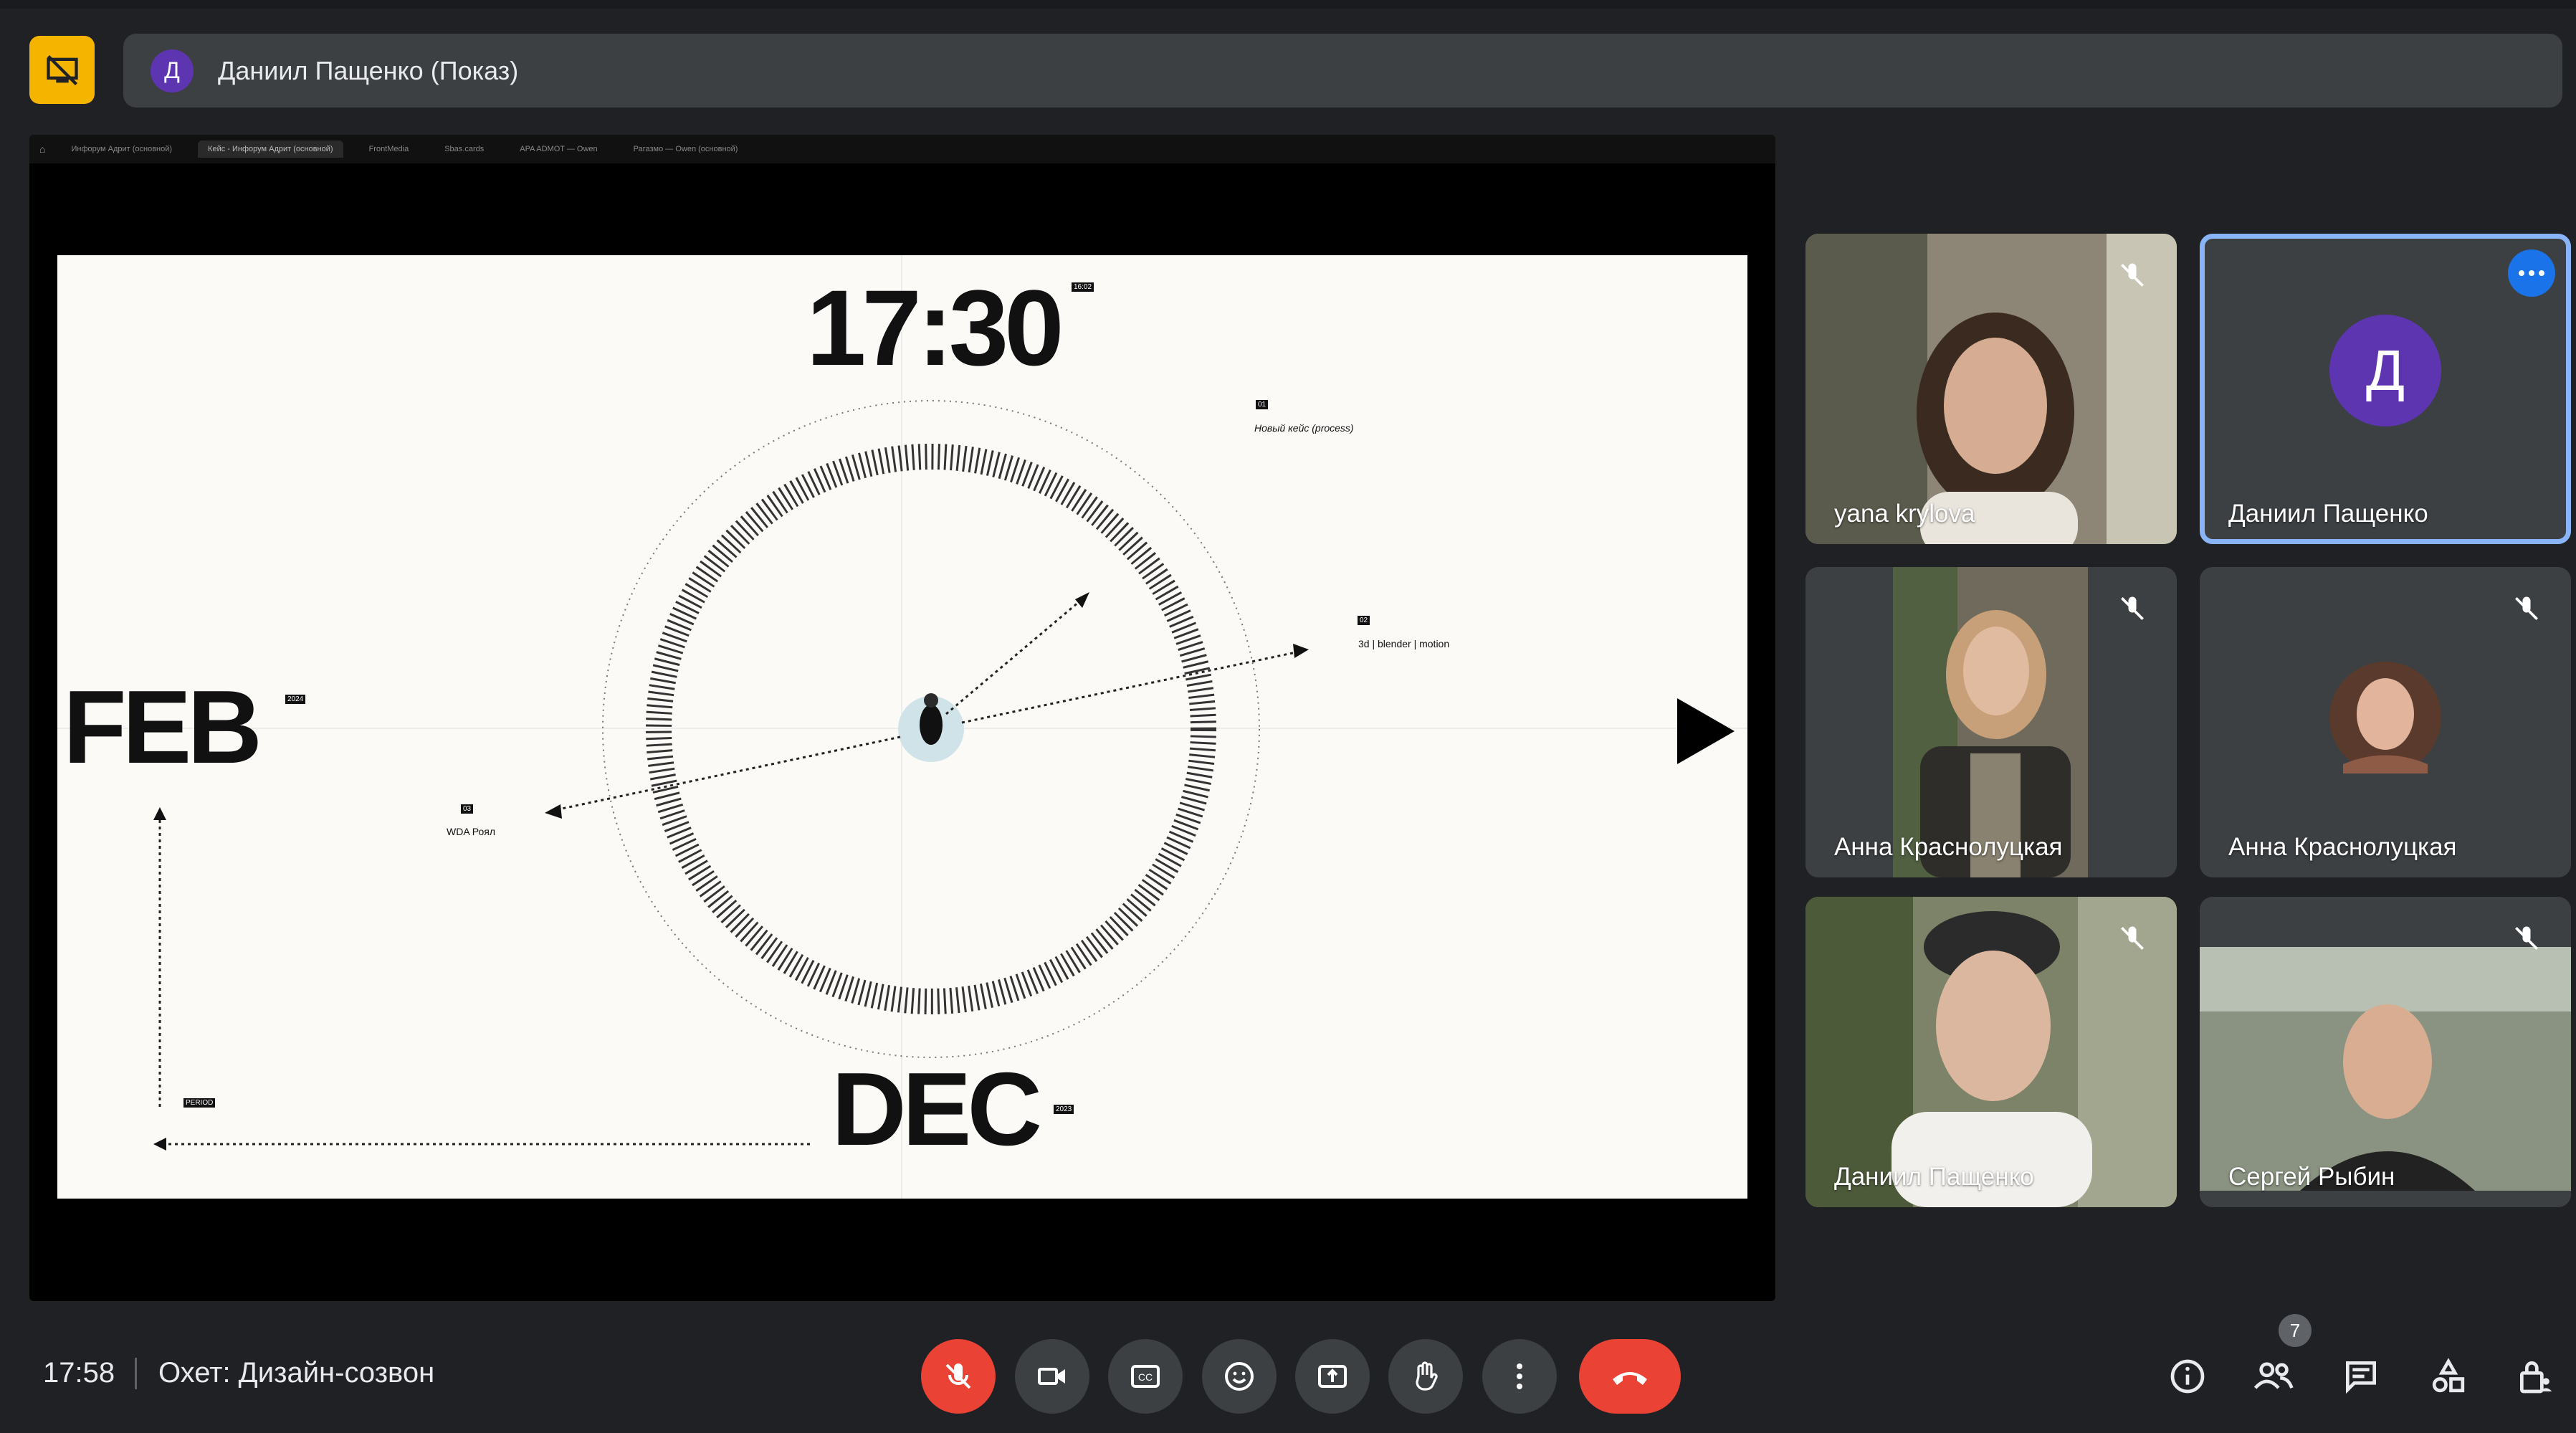 The width and height of the screenshot is (2576, 1433). I want to click on present-screen-button, so click(1332, 1376).